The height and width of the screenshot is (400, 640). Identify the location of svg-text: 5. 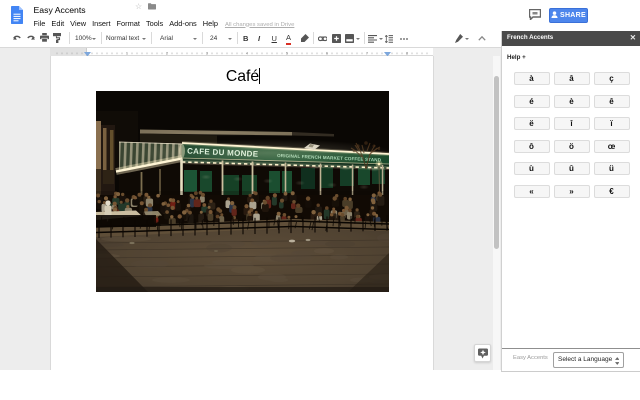
(287, 52).